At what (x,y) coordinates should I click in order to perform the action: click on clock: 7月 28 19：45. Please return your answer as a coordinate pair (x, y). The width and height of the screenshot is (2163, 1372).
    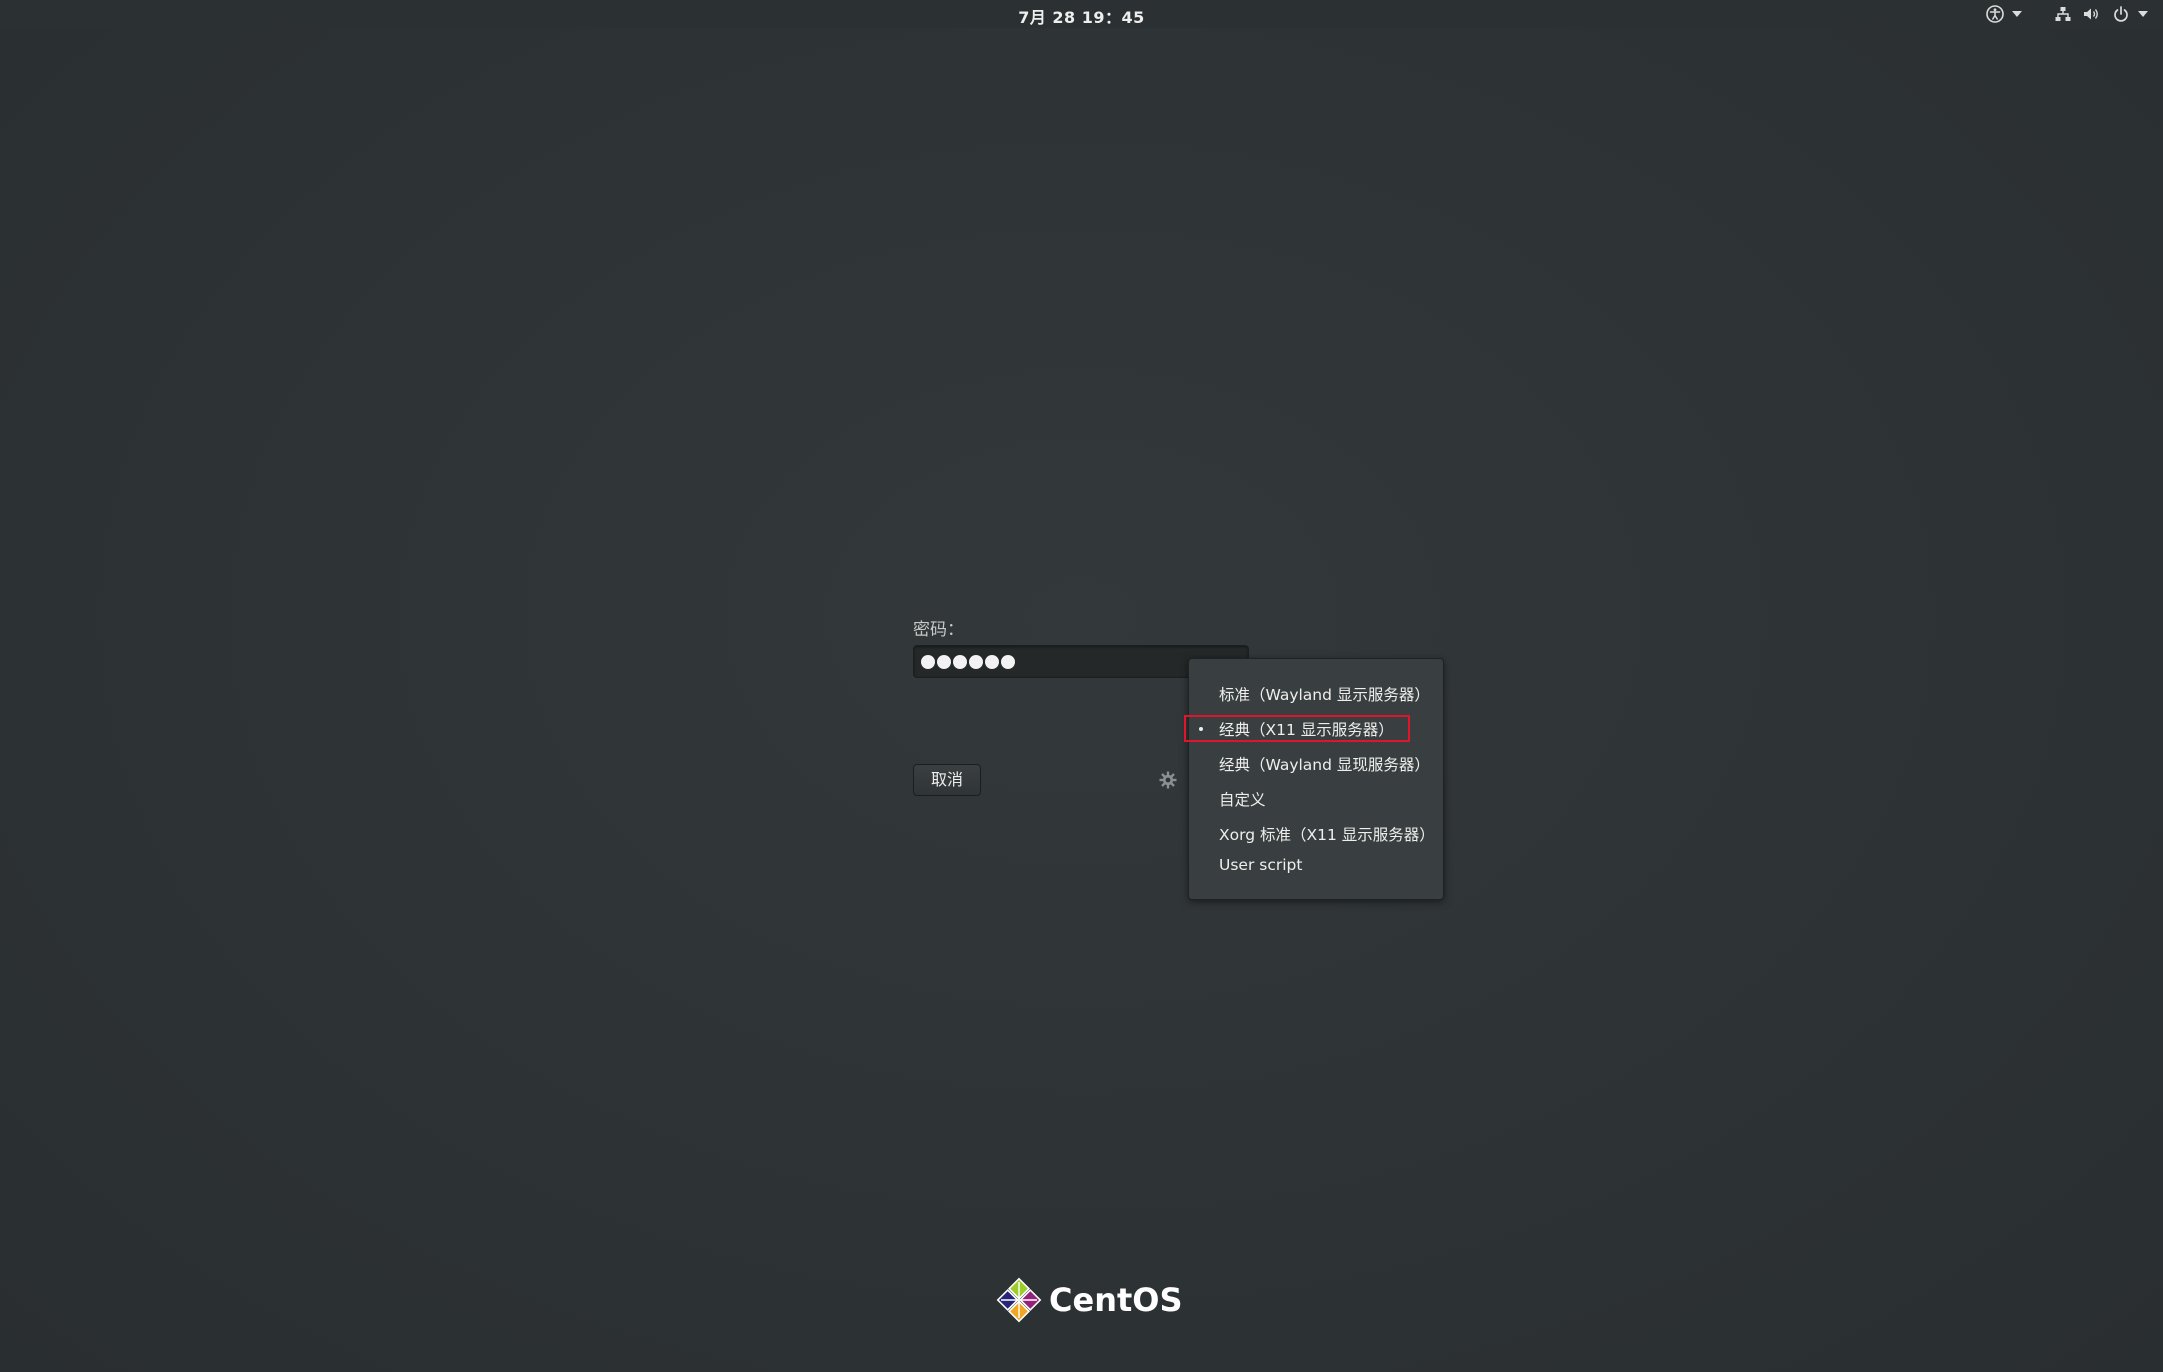
    Looking at the image, I should click on (1081, 16).